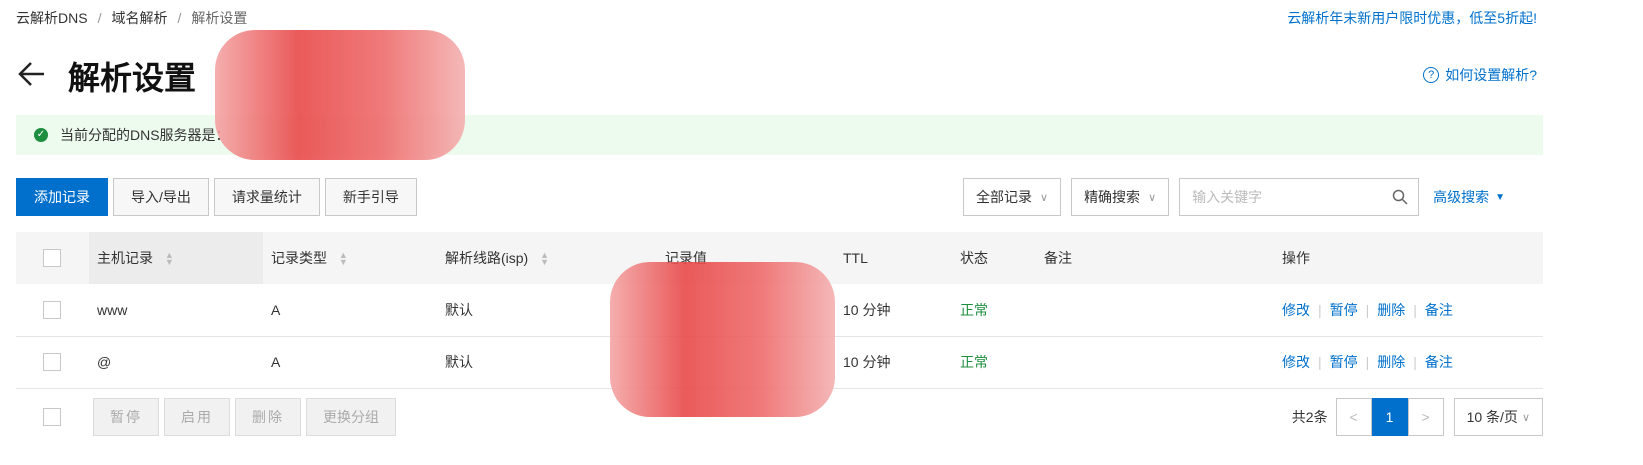 Image resolution: width=1643 pixels, height=465 pixels. What do you see at coordinates (197, 417) in the screenshot?
I see `bulk-enable-button: 启用` at bounding box center [197, 417].